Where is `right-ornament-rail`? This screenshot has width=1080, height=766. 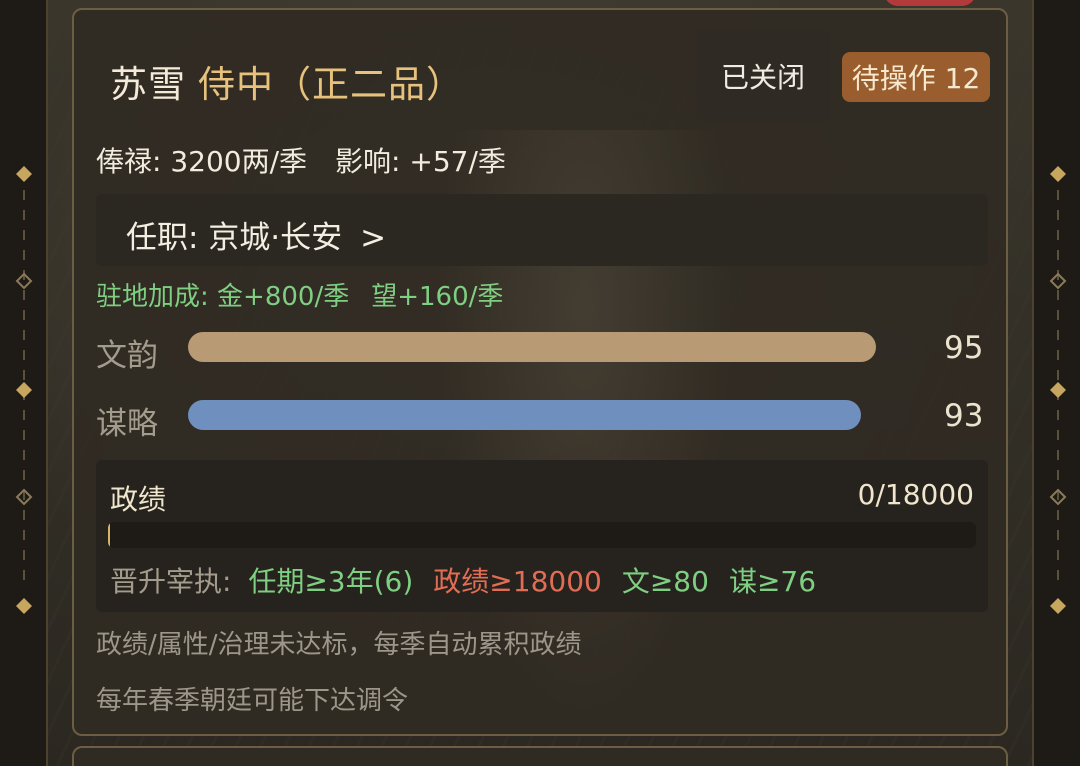
right-ornament-rail is located at coordinates (1056, 383).